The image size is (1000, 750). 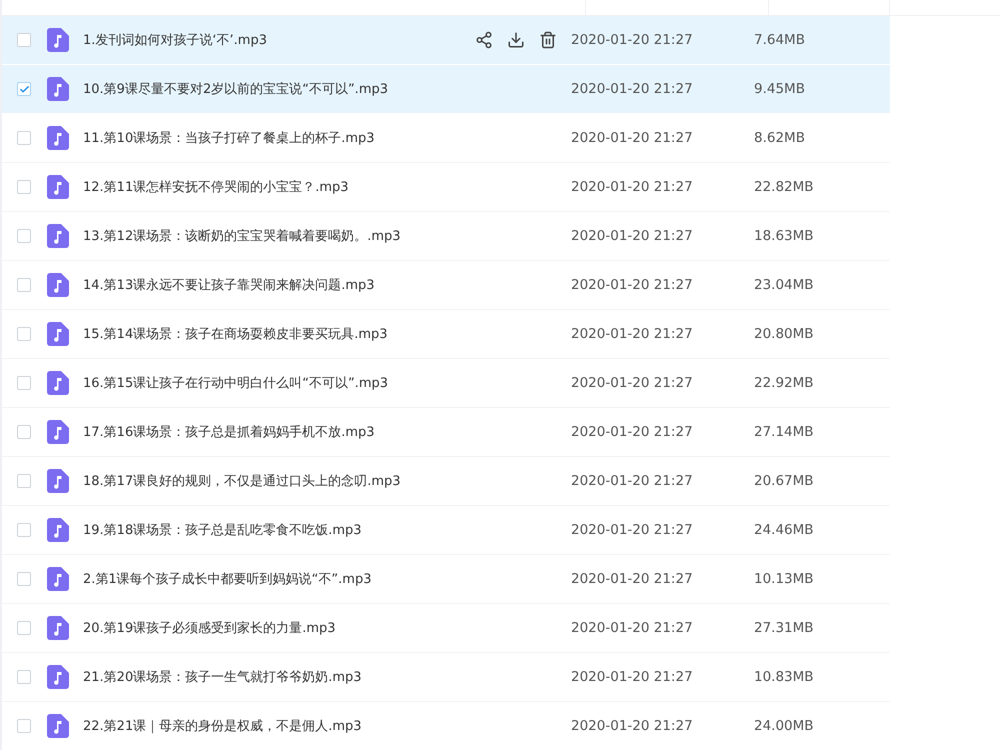 What do you see at coordinates (784, 334) in the screenshot?
I see `file-size: 20.80MB` at bounding box center [784, 334].